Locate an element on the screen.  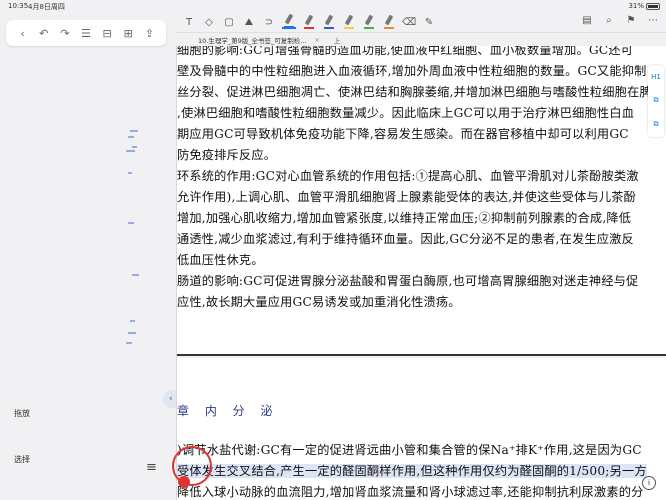
chapter-heading: 章 内 分 泌 is located at coordinates (228, 411).